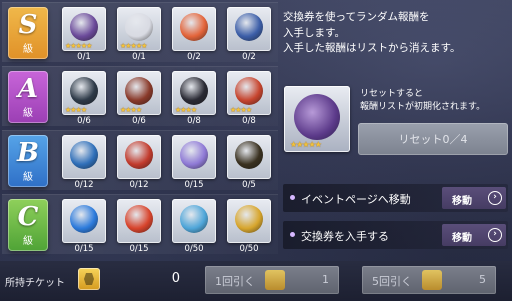 The image size is (512, 301). I want to click on get-ticket-row: 交換券を入手する 移動 ›, so click(395, 235).